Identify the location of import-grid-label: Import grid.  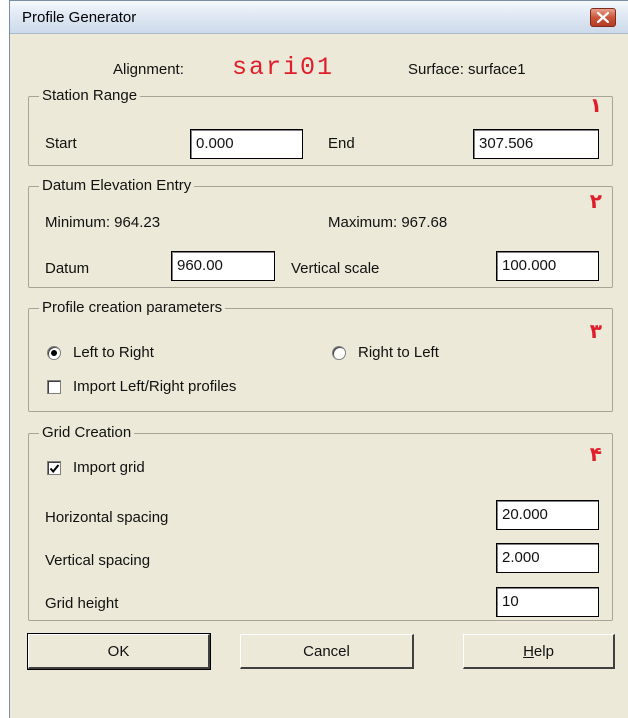
(109, 467).